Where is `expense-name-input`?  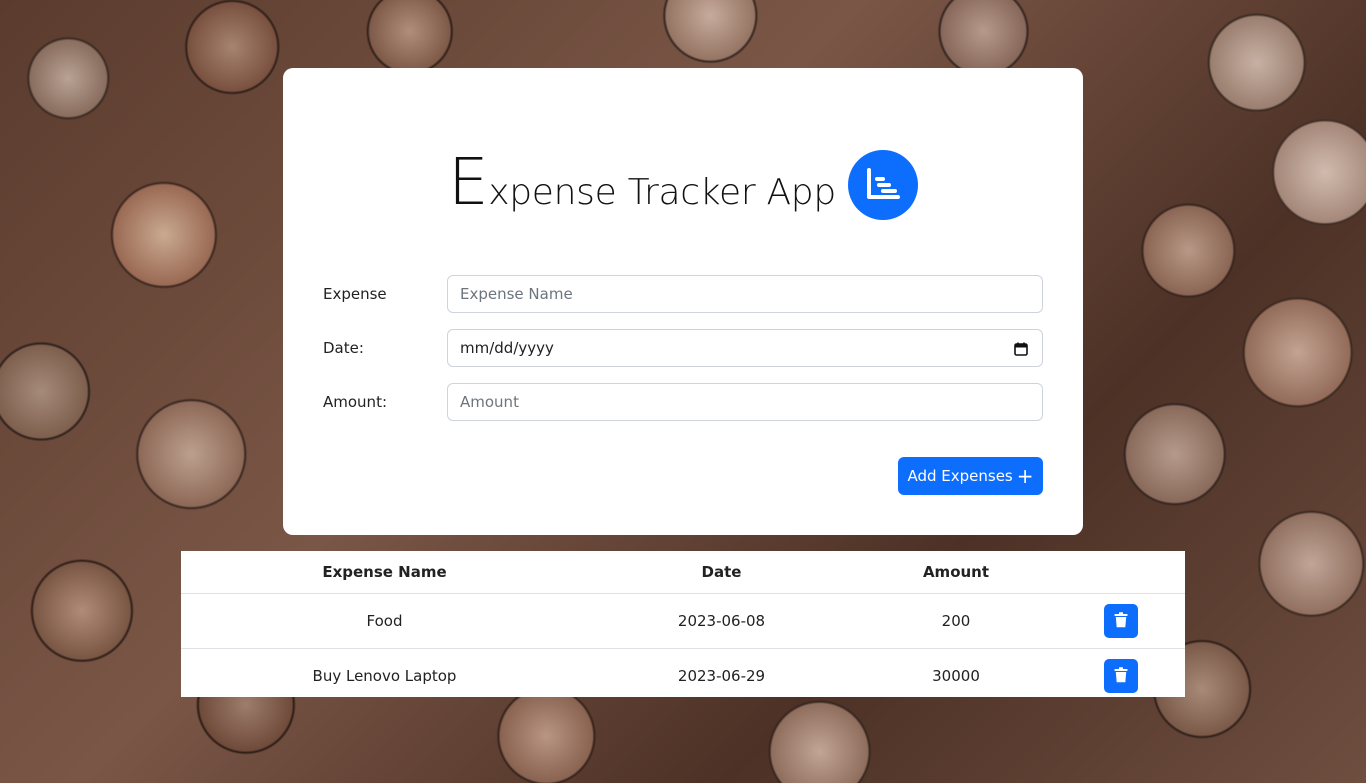 expense-name-input is located at coordinates (745, 294).